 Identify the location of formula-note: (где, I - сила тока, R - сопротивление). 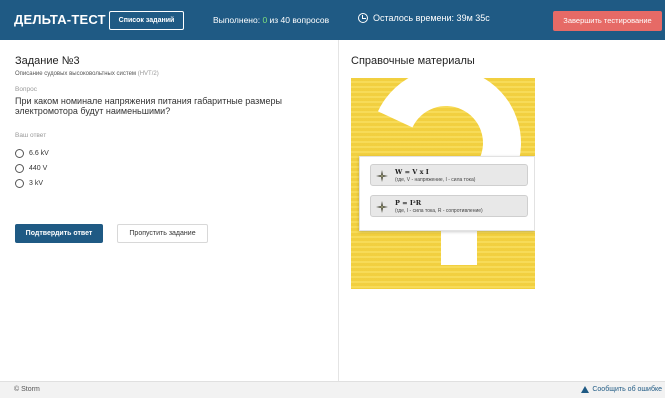
(439, 211).